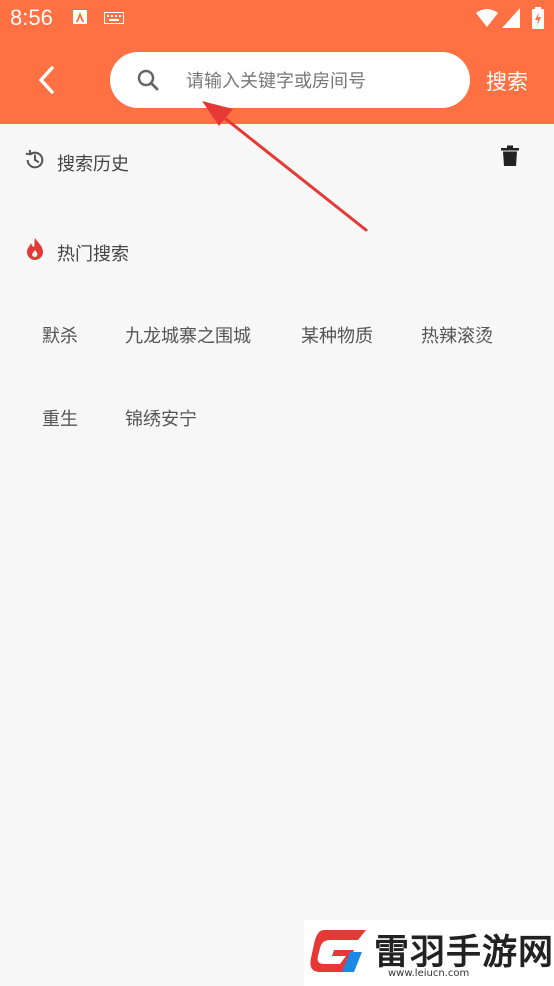  I want to click on hot-tag: 重生, so click(60, 418).